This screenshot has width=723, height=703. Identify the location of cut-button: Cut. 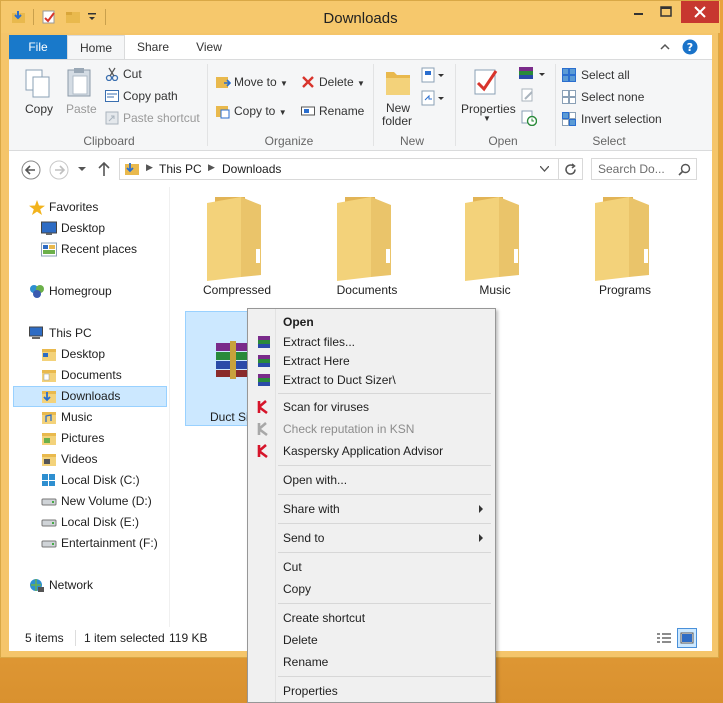
(132, 74).